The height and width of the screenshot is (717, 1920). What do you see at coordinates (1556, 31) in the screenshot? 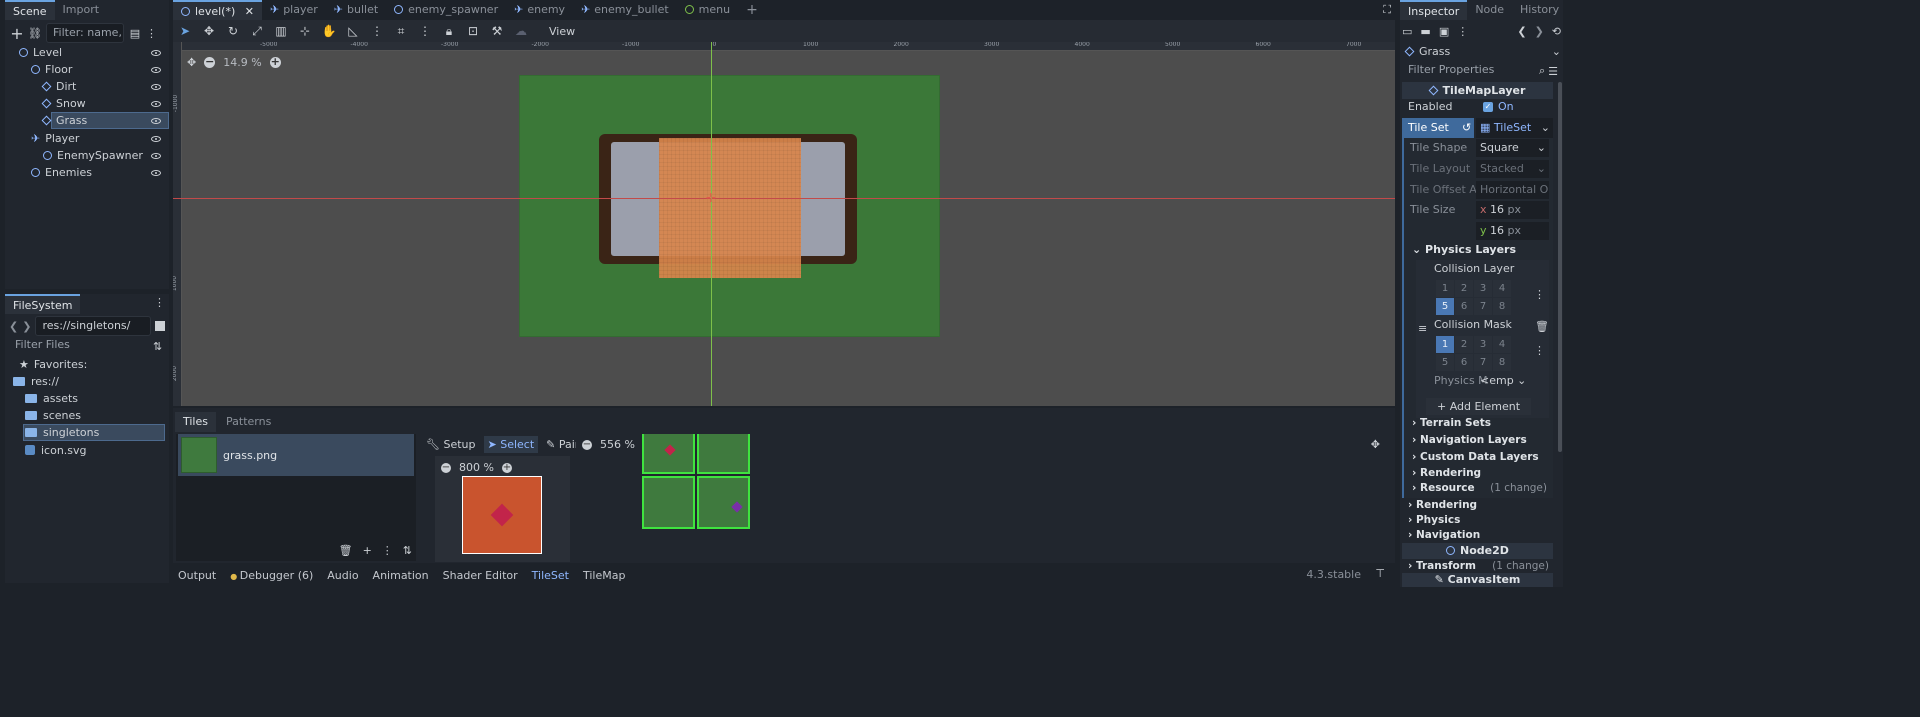
I see `recent-icon: ⟲` at bounding box center [1556, 31].